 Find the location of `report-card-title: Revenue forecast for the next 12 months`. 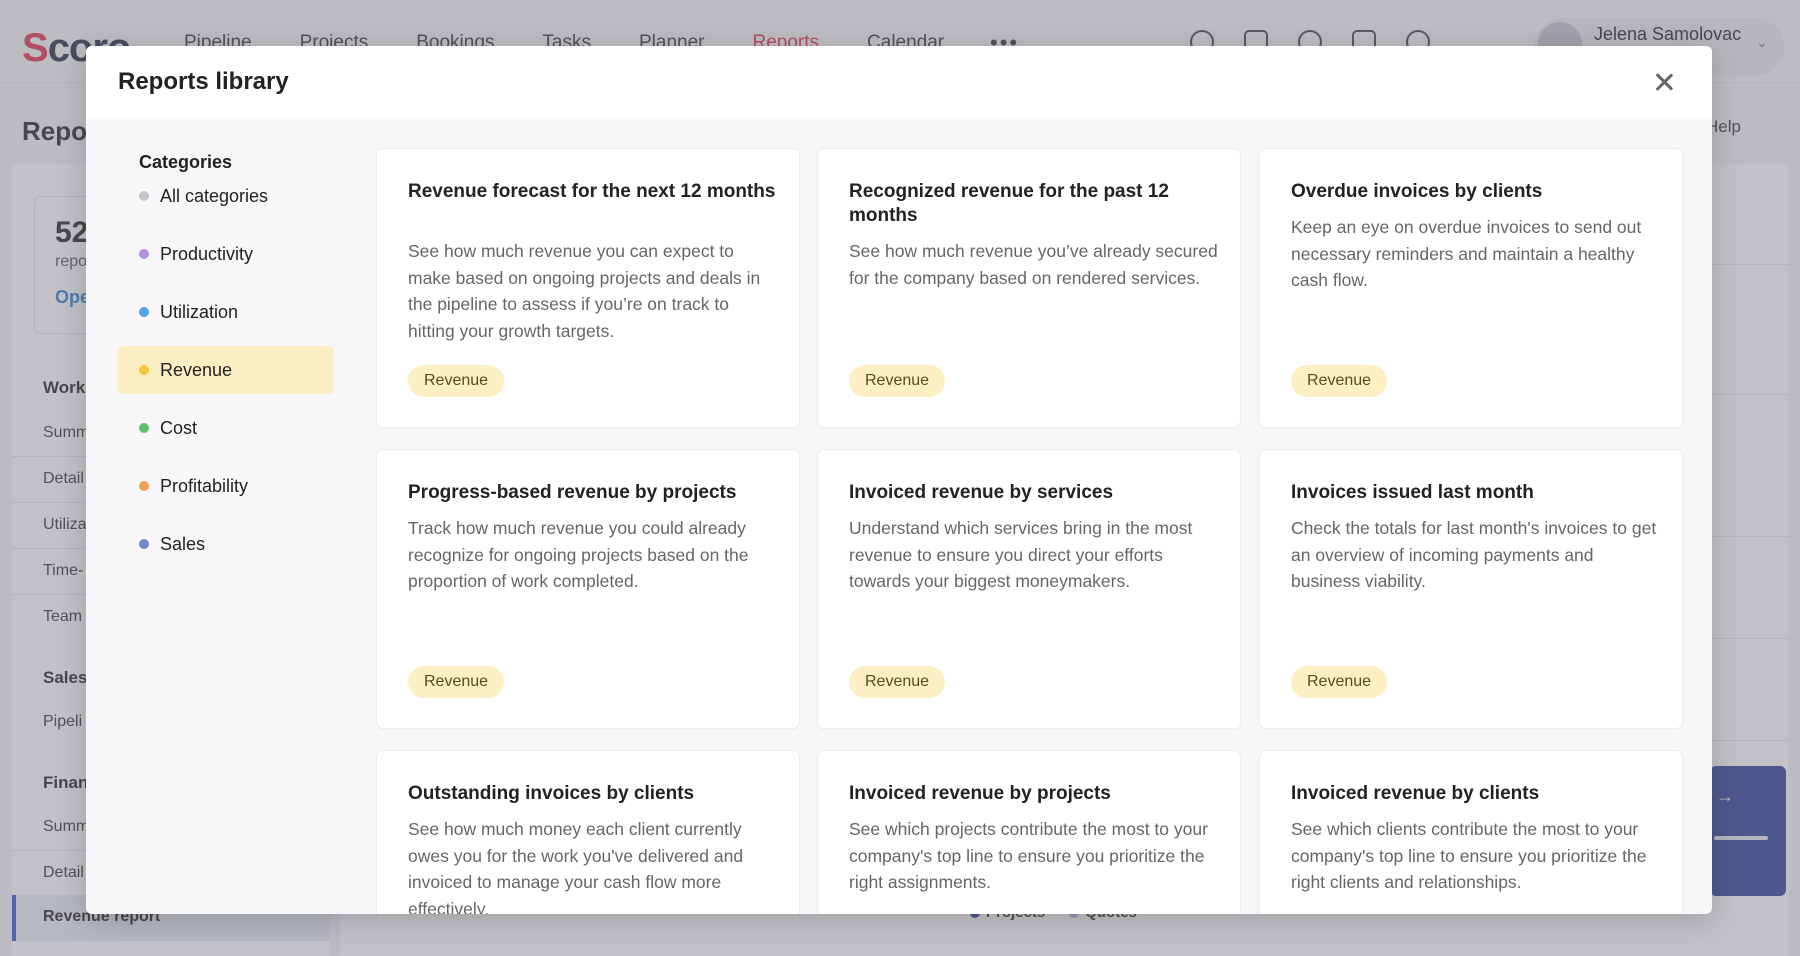

report-card-title: Revenue forecast for the next 12 months is located at coordinates (592, 191).